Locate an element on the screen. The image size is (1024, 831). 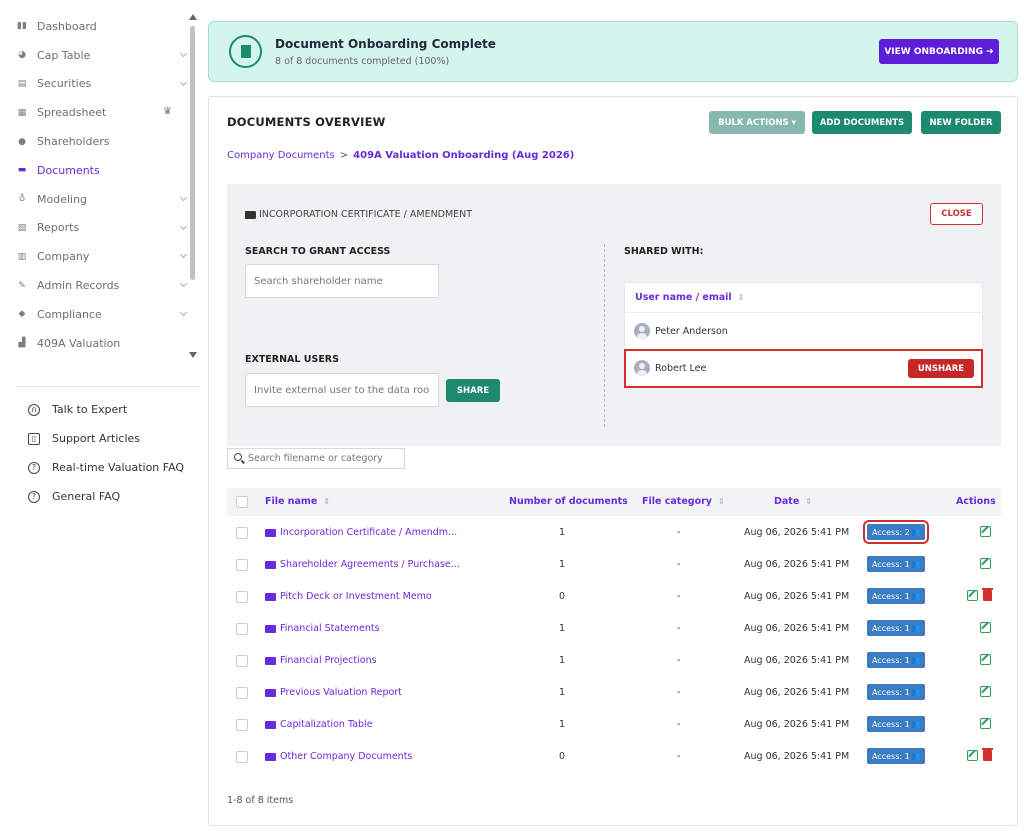
sidebar-item-409a-valuation: ▟ 409A Valuation is located at coordinates (94, 343).